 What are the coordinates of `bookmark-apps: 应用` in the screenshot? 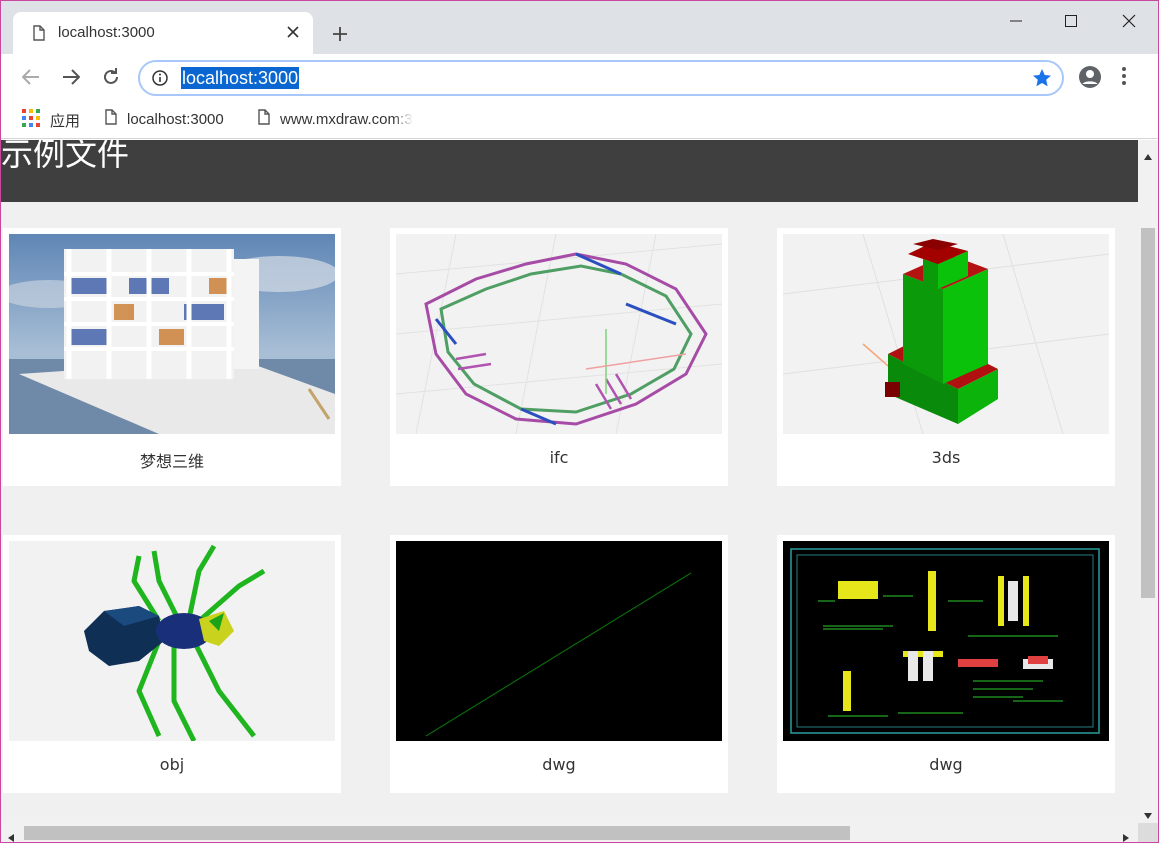 It's located at (51, 120).